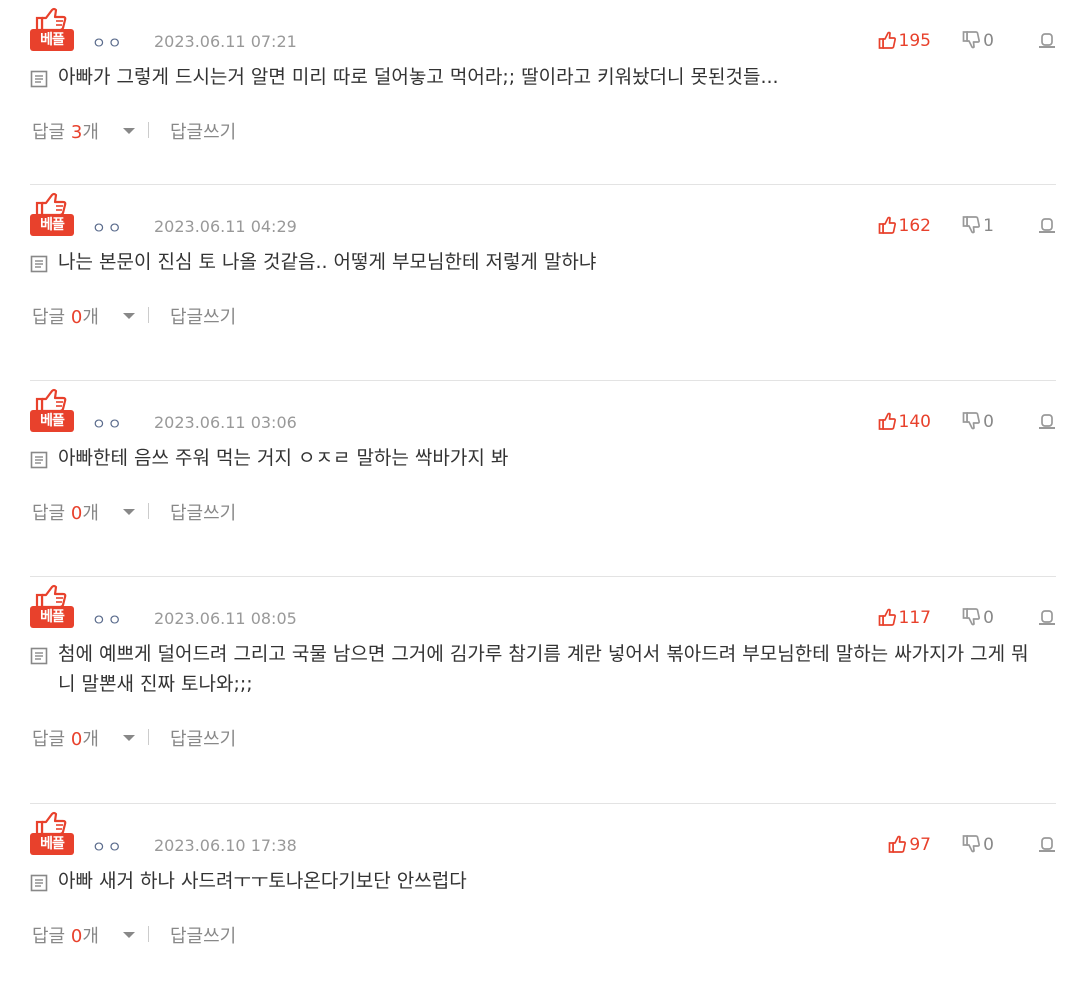 The image size is (1080, 994). What do you see at coordinates (543, 881) in the screenshot?
I see `comment-body: 아빠 새거 하나 사드려ㅜㅜ토나온다기보단 안쓰럽다` at bounding box center [543, 881].